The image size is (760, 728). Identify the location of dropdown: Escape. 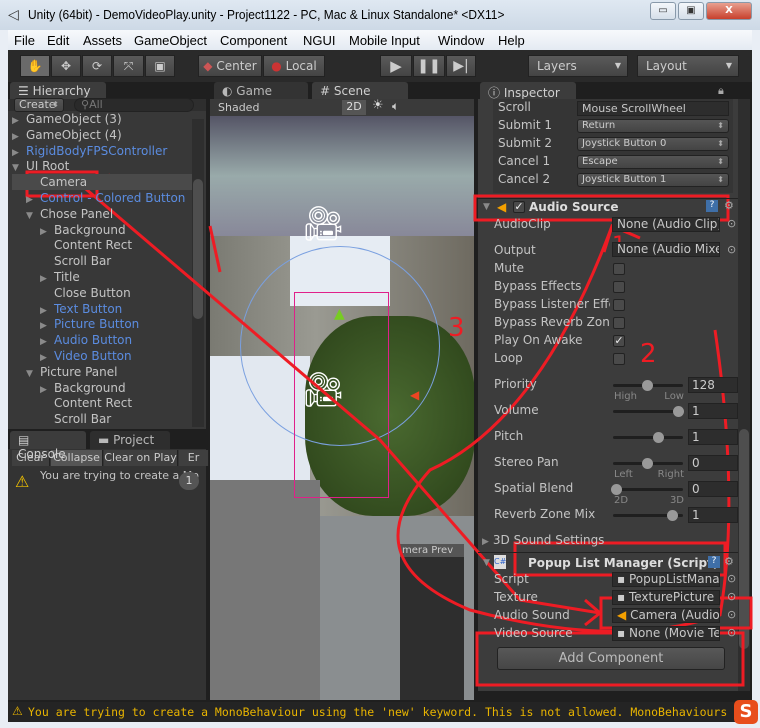
(653, 162).